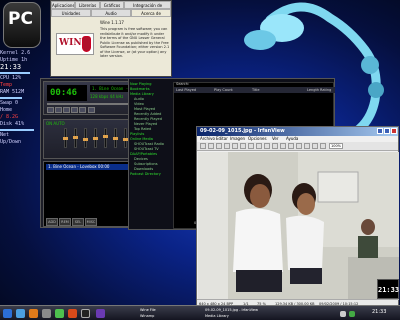 This screenshot has height=320, width=400. Describe the element at coordinates (6, 85) in the screenshot. I see `monitor-line-5: Temp` at that location.